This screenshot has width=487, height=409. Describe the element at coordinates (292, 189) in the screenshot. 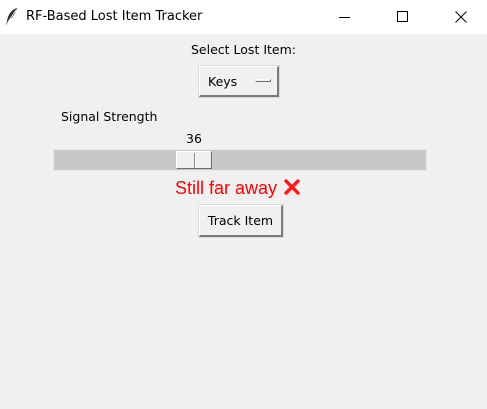

I see `cross-mark-icon` at that location.